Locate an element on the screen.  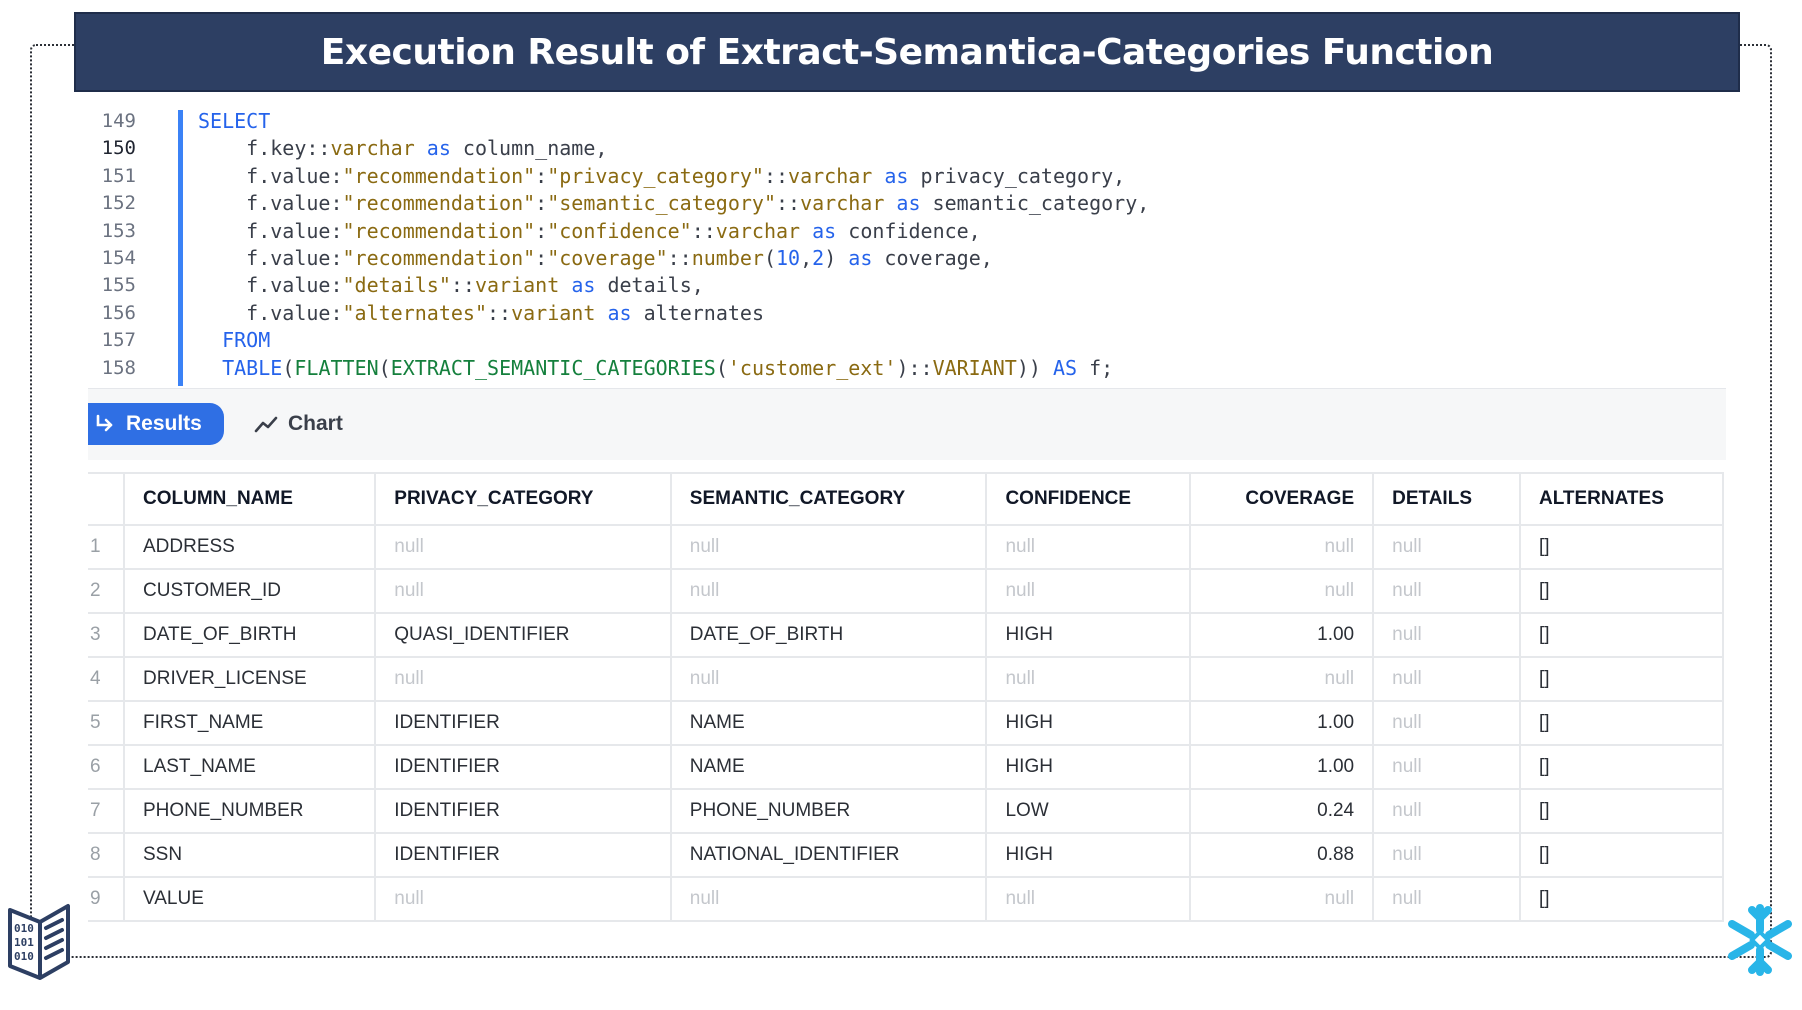
column-header-confidence: CONFIDENCE is located at coordinates (1088, 499).